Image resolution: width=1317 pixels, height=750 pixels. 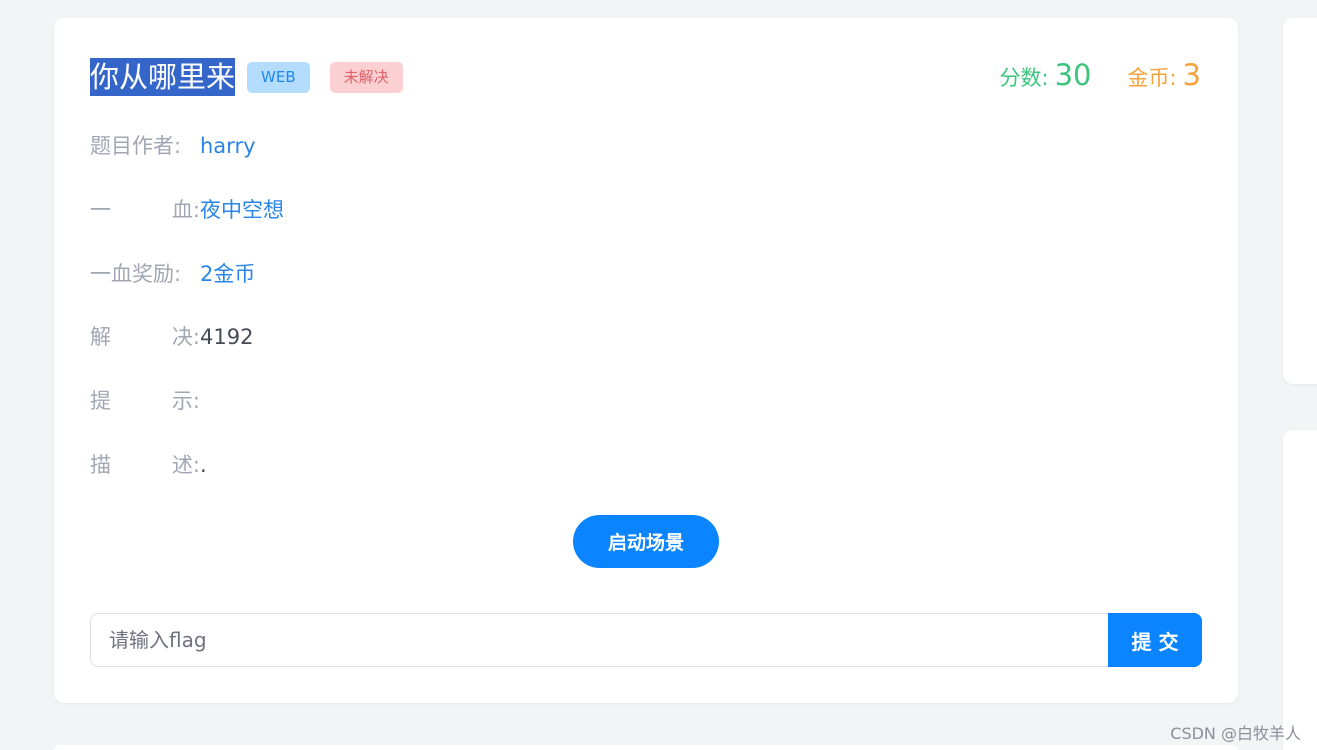 I want to click on first-blood-reward-label: 一血奖励:, so click(x=145, y=274).